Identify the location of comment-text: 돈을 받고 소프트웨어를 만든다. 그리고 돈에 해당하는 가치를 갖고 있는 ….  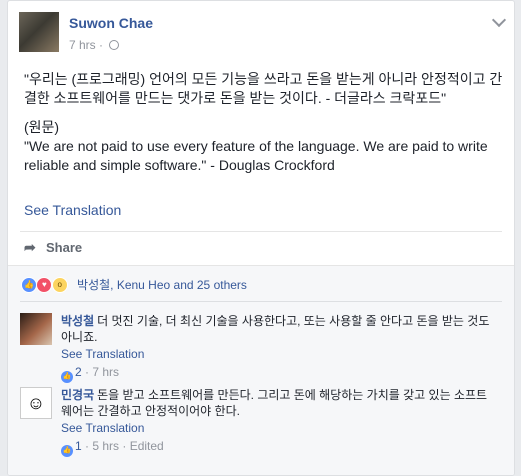
(274, 403).